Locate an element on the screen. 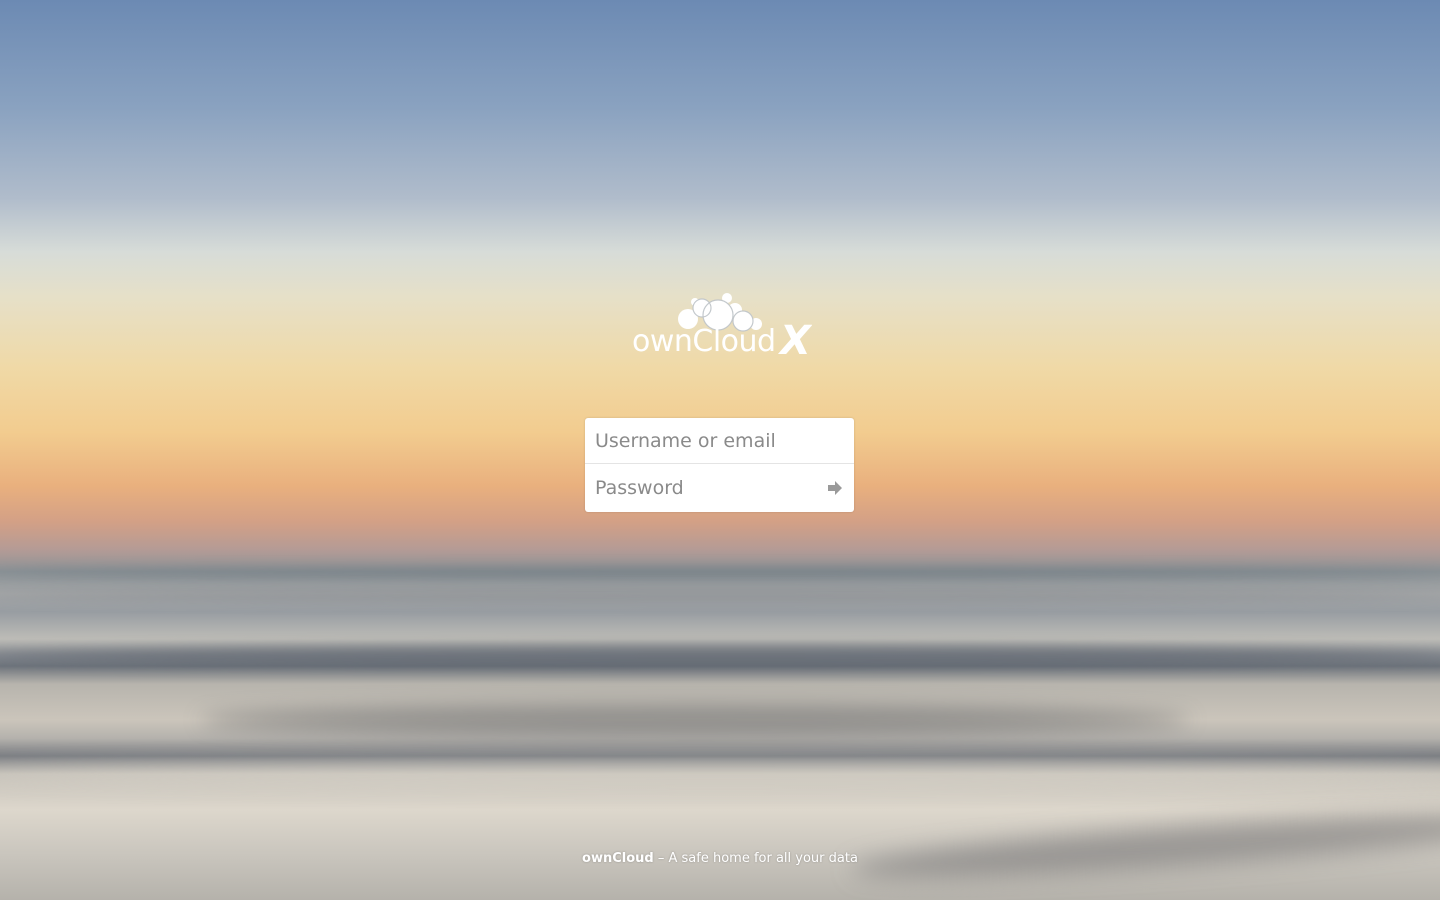  footer: ownCloud – A safe home for all your data is located at coordinates (720, 858).